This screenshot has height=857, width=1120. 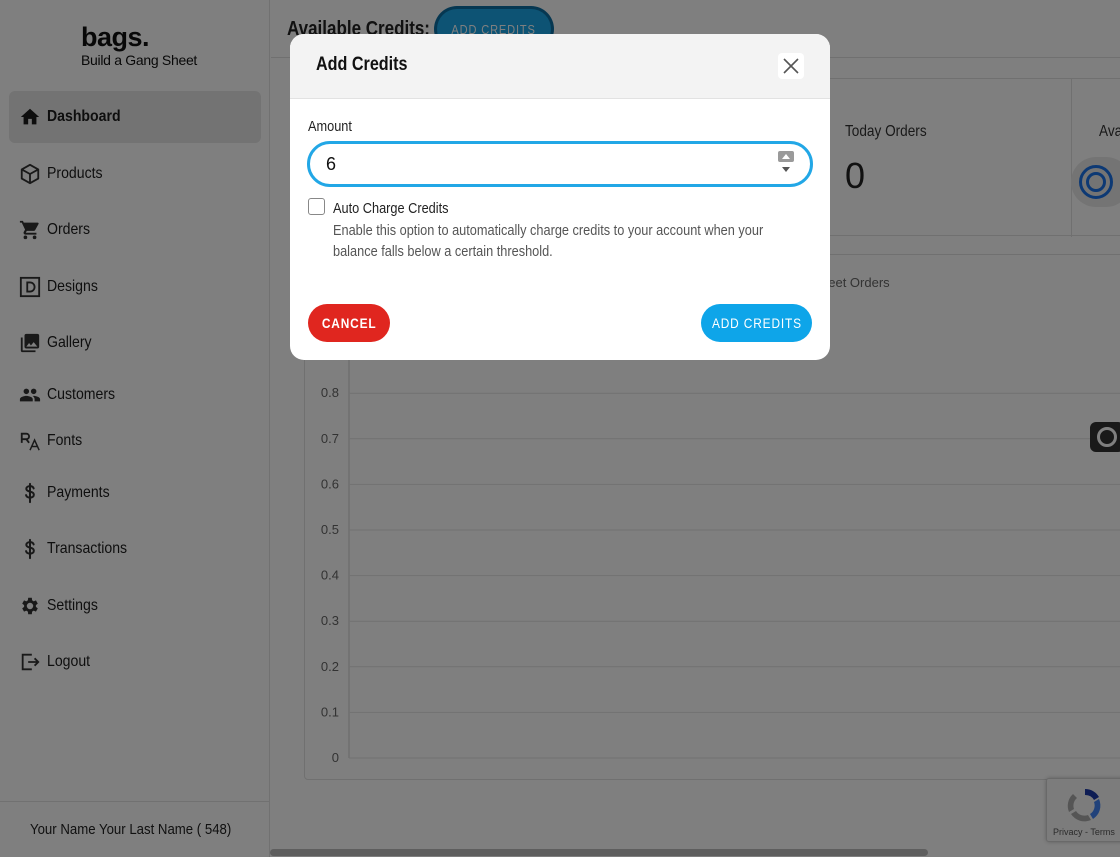 What do you see at coordinates (316, 206) in the screenshot?
I see `auto-charge-checkbox` at bounding box center [316, 206].